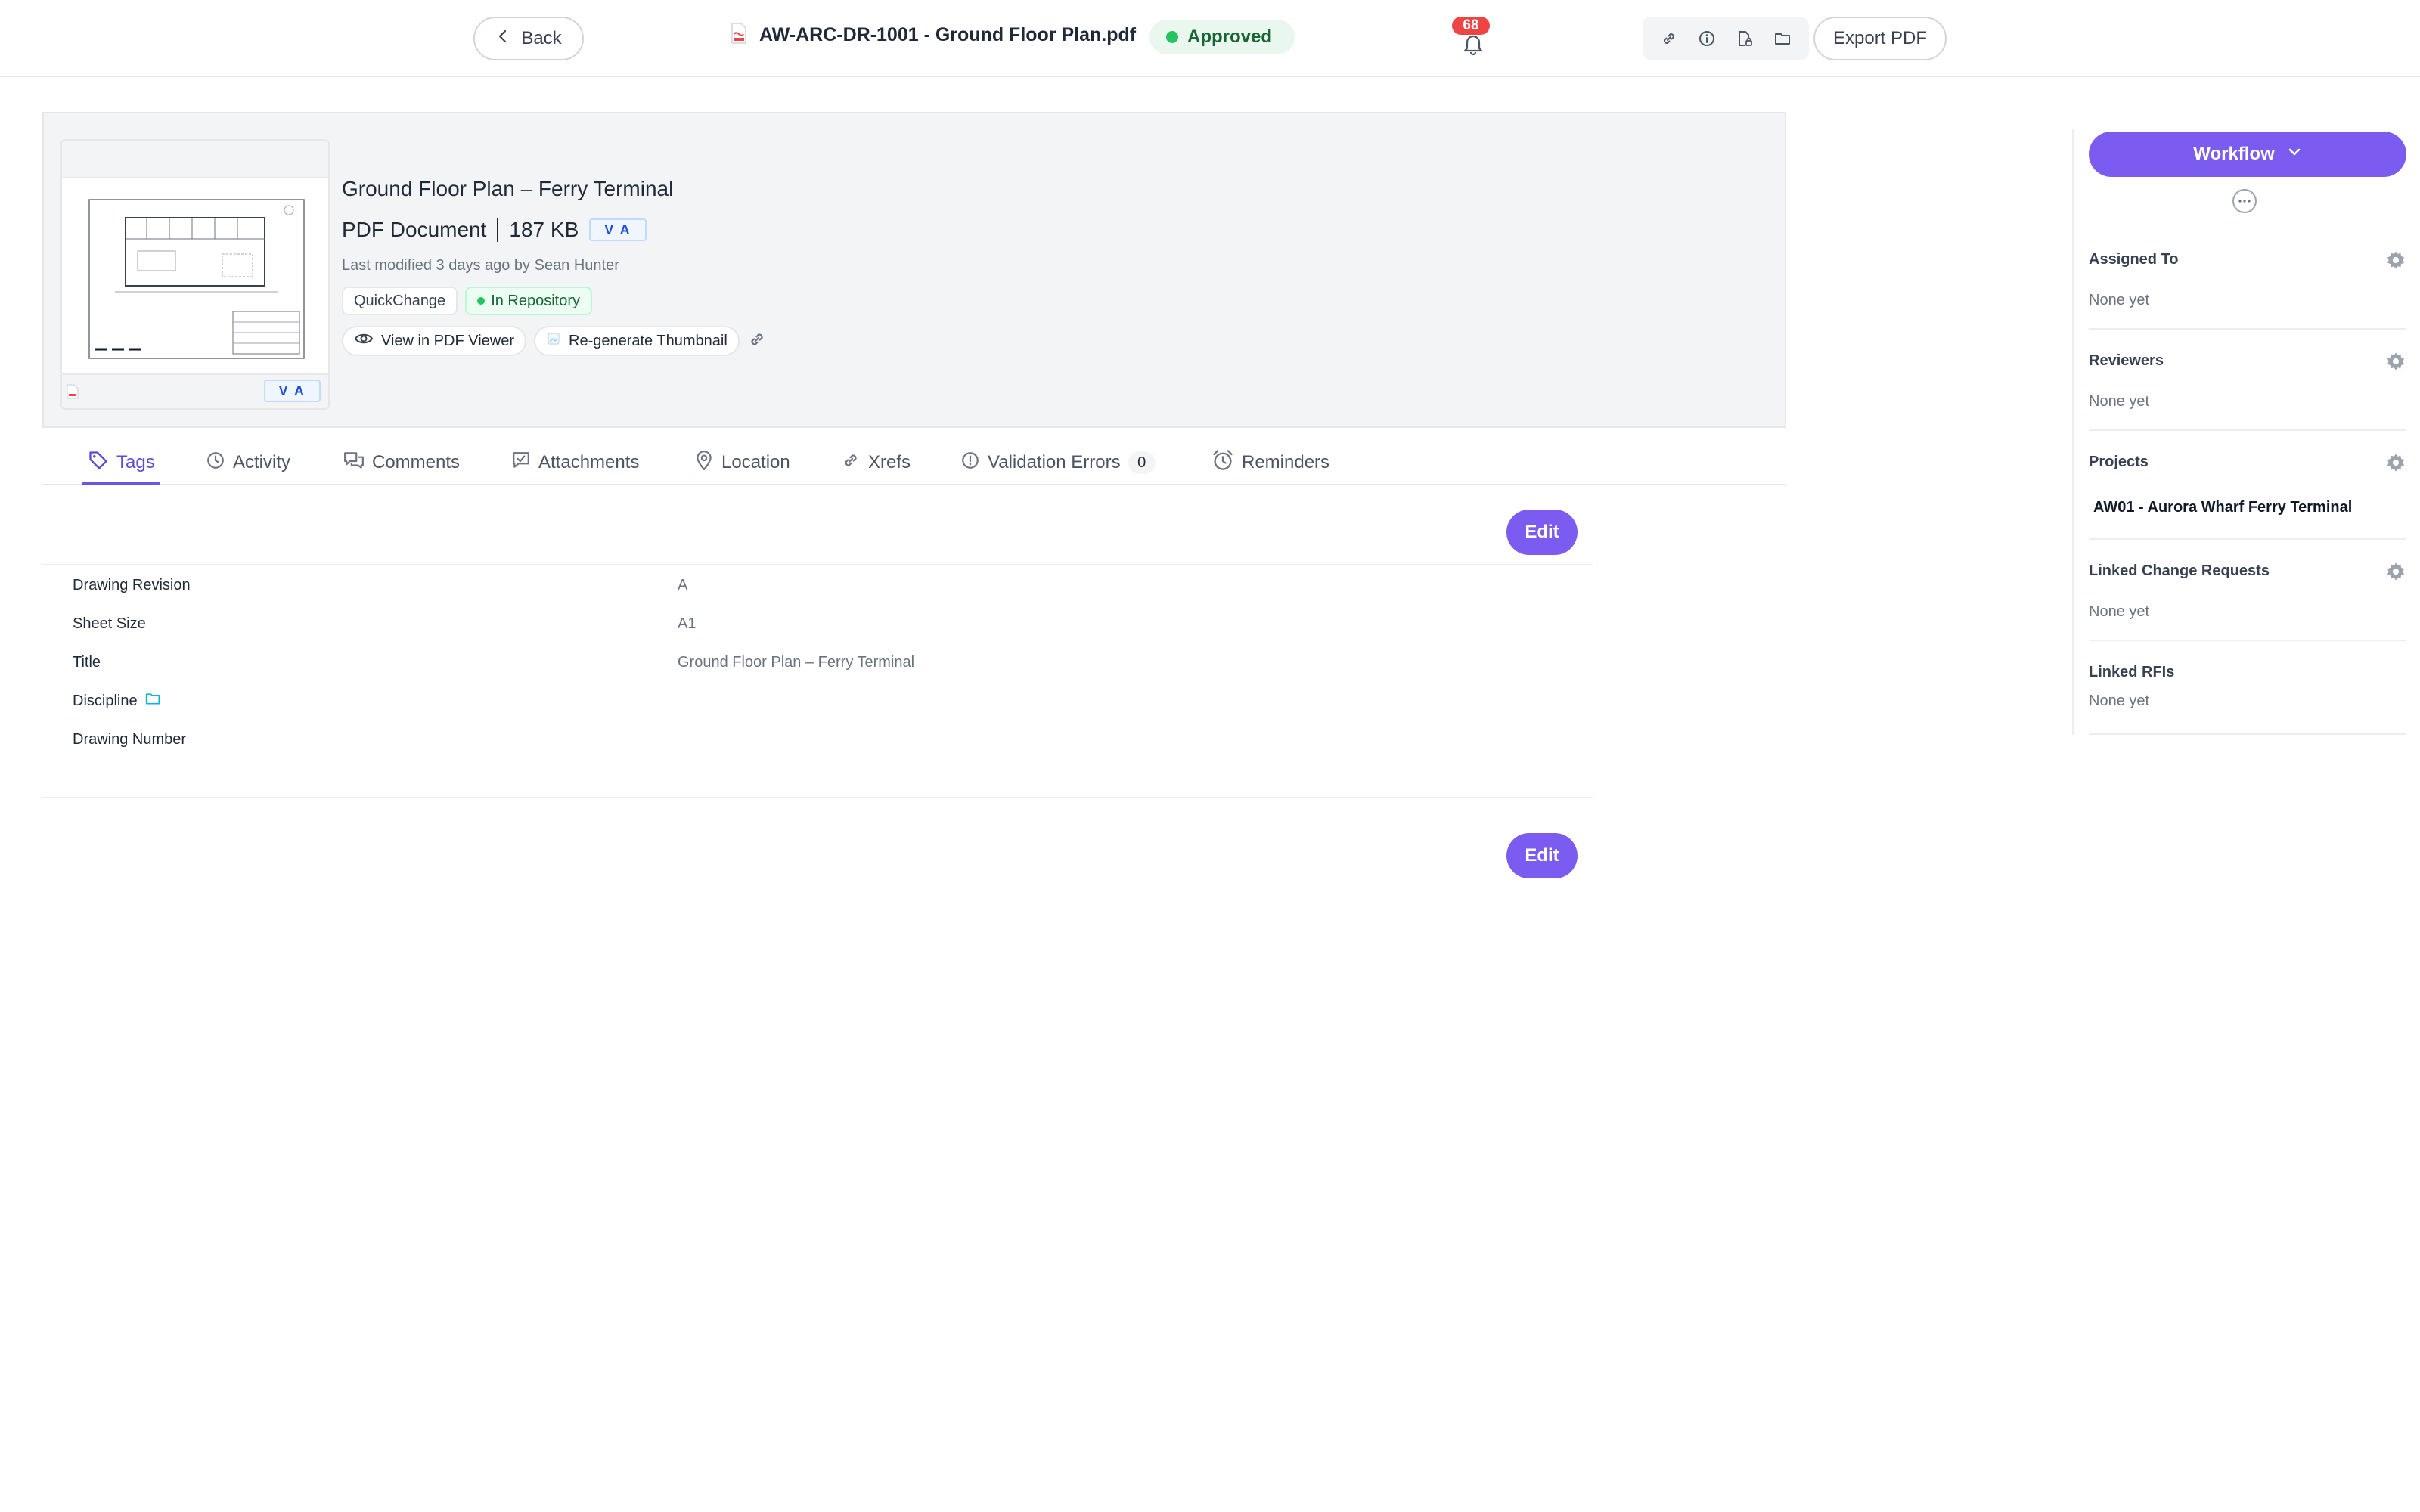 This screenshot has height=1512, width=2420. Describe the element at coordinates (791, 701) in the screenshot. I see `tag-row: Discipline` at that location.